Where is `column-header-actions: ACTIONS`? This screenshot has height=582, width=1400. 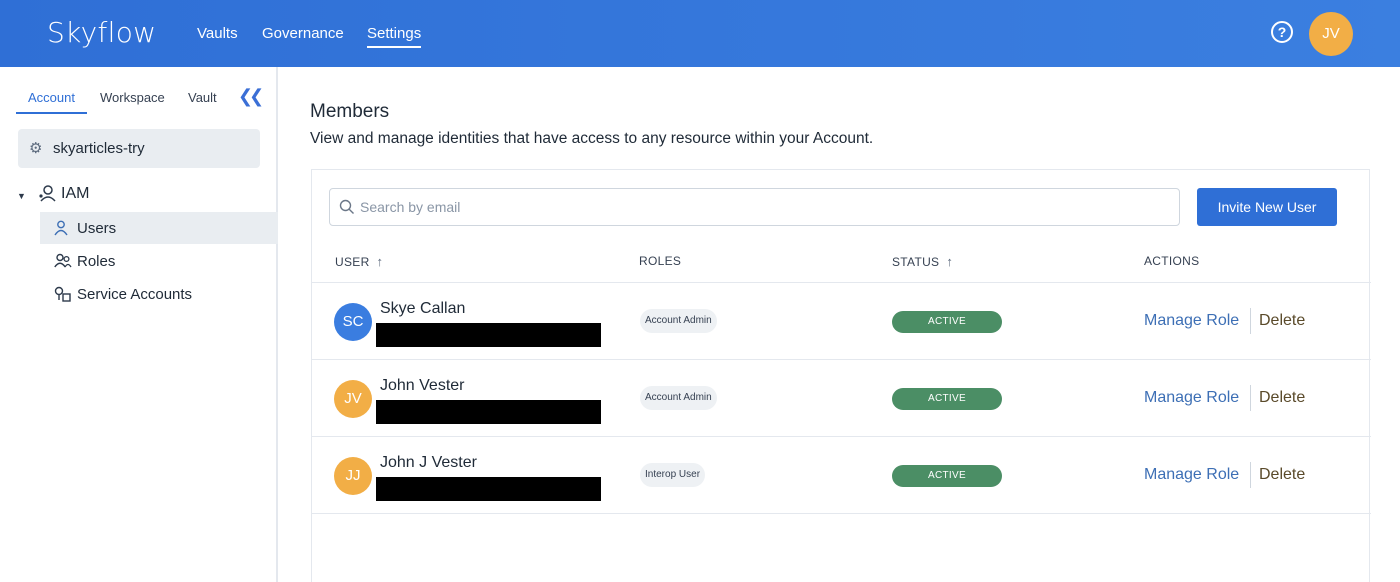 column-header-actions: ACTIONS is located at coordinates (1171, 261).